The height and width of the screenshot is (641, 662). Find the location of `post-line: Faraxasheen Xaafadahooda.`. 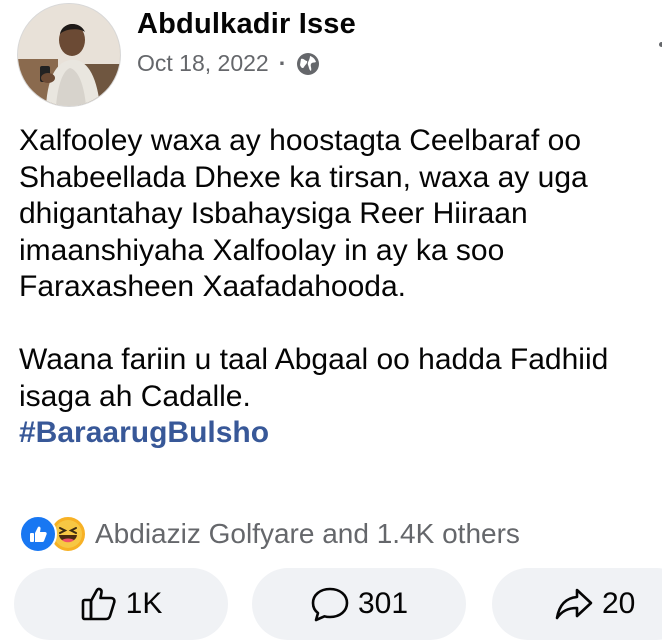

post-line: Faraxasheen Xaafadahooda. is located at coordinates (212, 286).